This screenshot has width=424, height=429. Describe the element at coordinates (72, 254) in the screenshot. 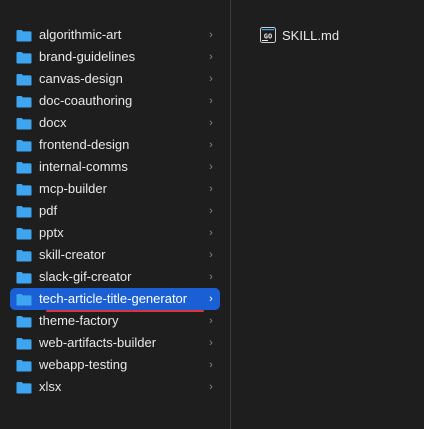

I see `folder-label: skill-creator` at that location.